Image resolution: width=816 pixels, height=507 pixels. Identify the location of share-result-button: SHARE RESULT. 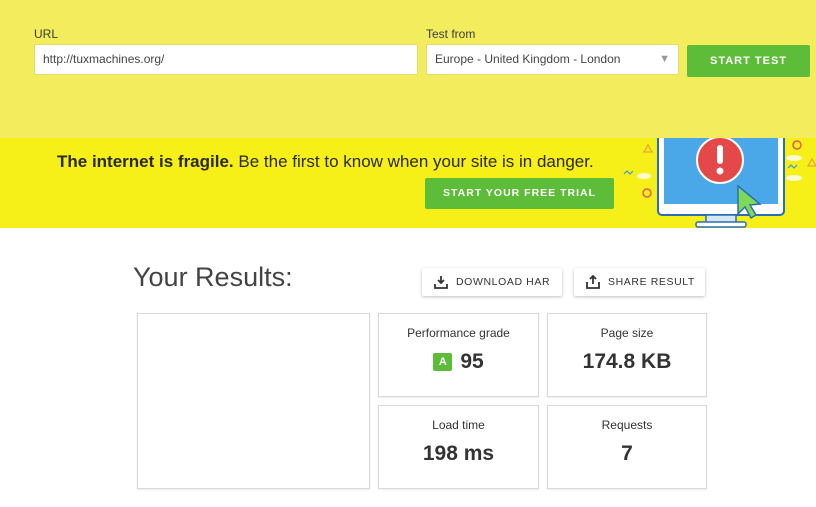
(639, 282).